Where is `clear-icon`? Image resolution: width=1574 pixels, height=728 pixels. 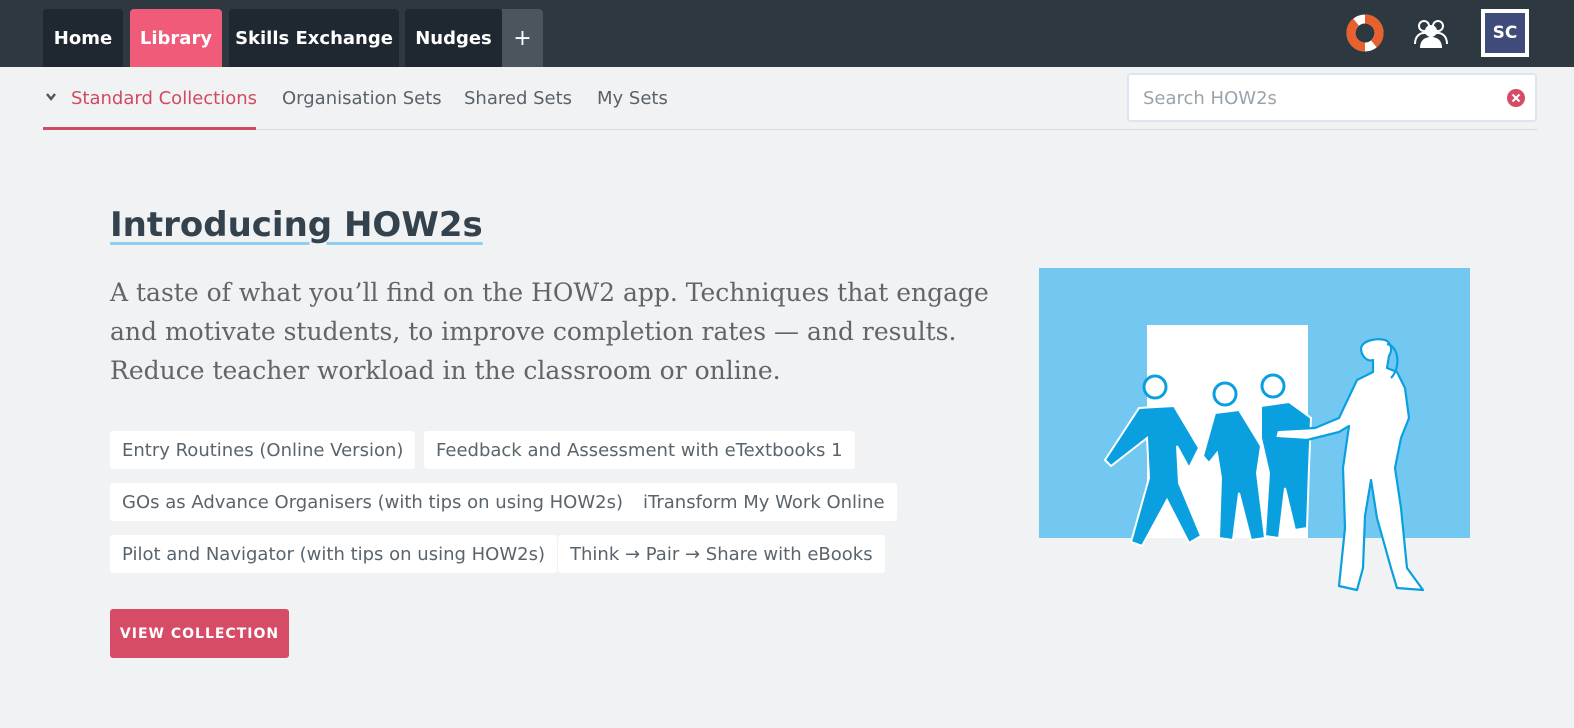 clear-icon is located at coordinates (1516, 98).